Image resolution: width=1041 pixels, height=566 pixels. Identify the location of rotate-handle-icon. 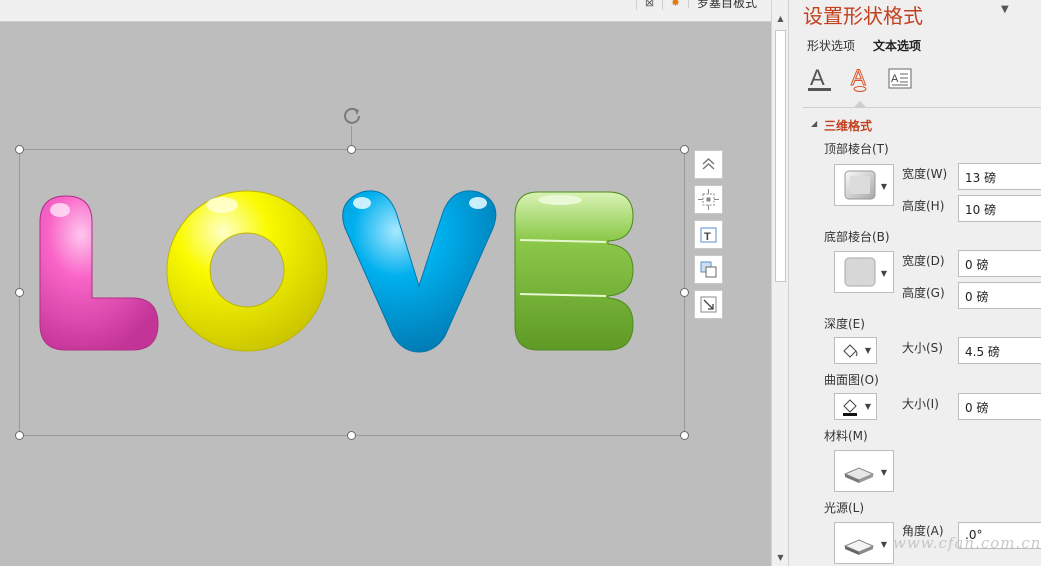
(352, 116).